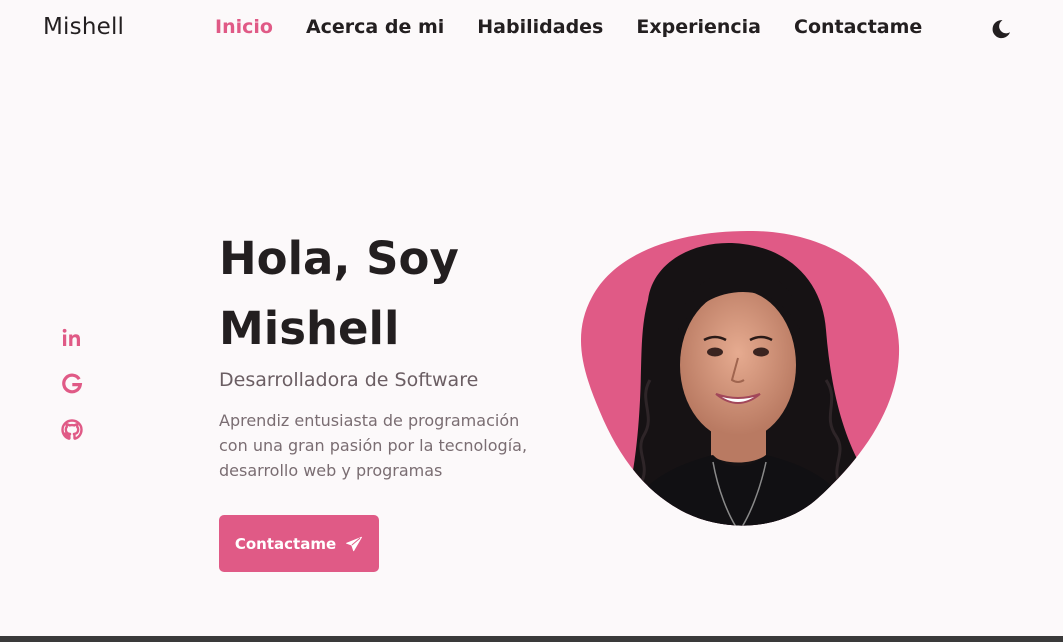 Image resolution: width=1063 pixels, height=642 pixels. Describe the element at coordinates (72, 338) in the screenshot. I see `linkedin-icon` at that location.